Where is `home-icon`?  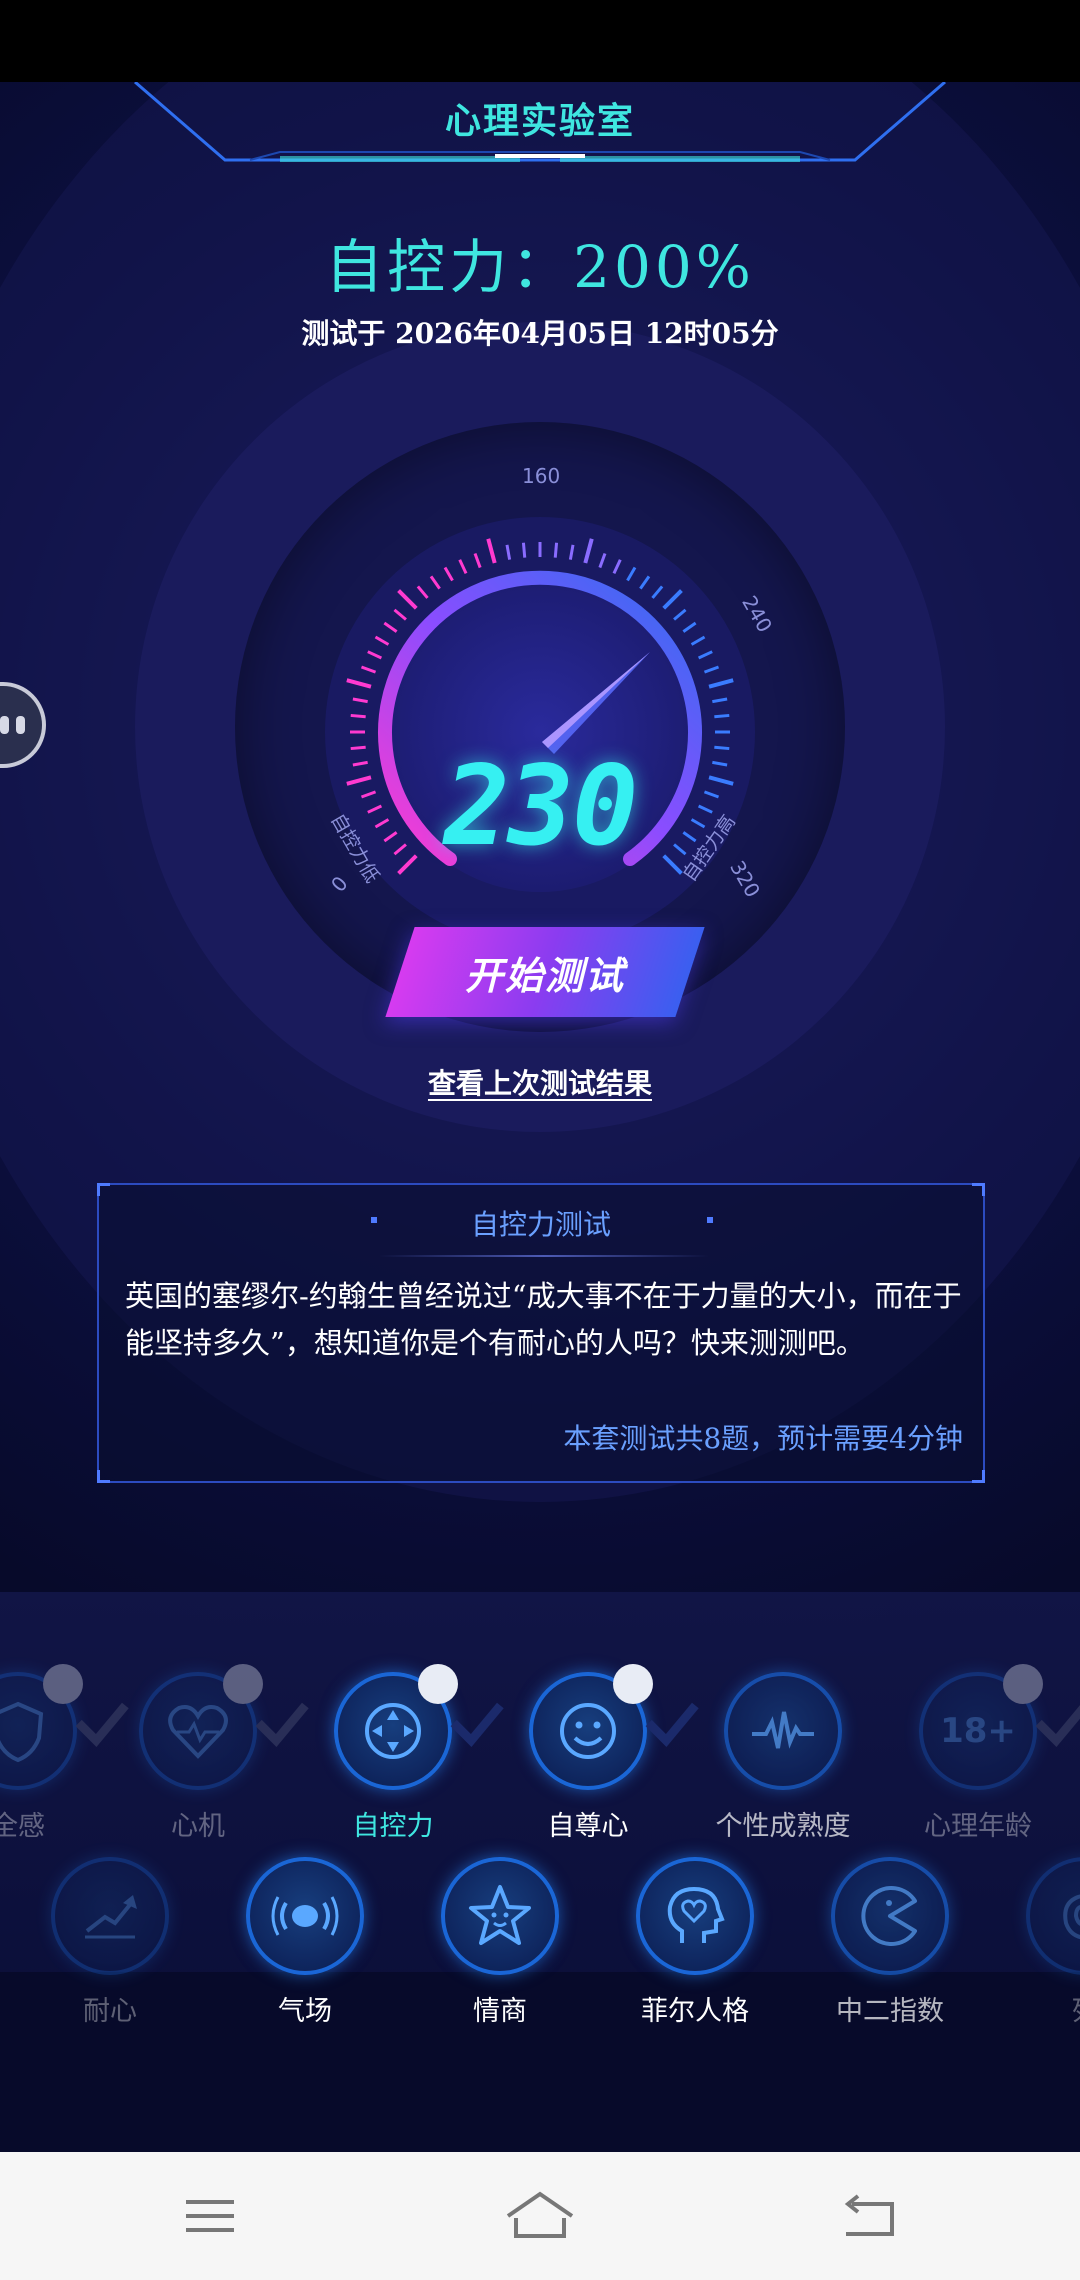
home-icon is located at coordinates (540, 2216).